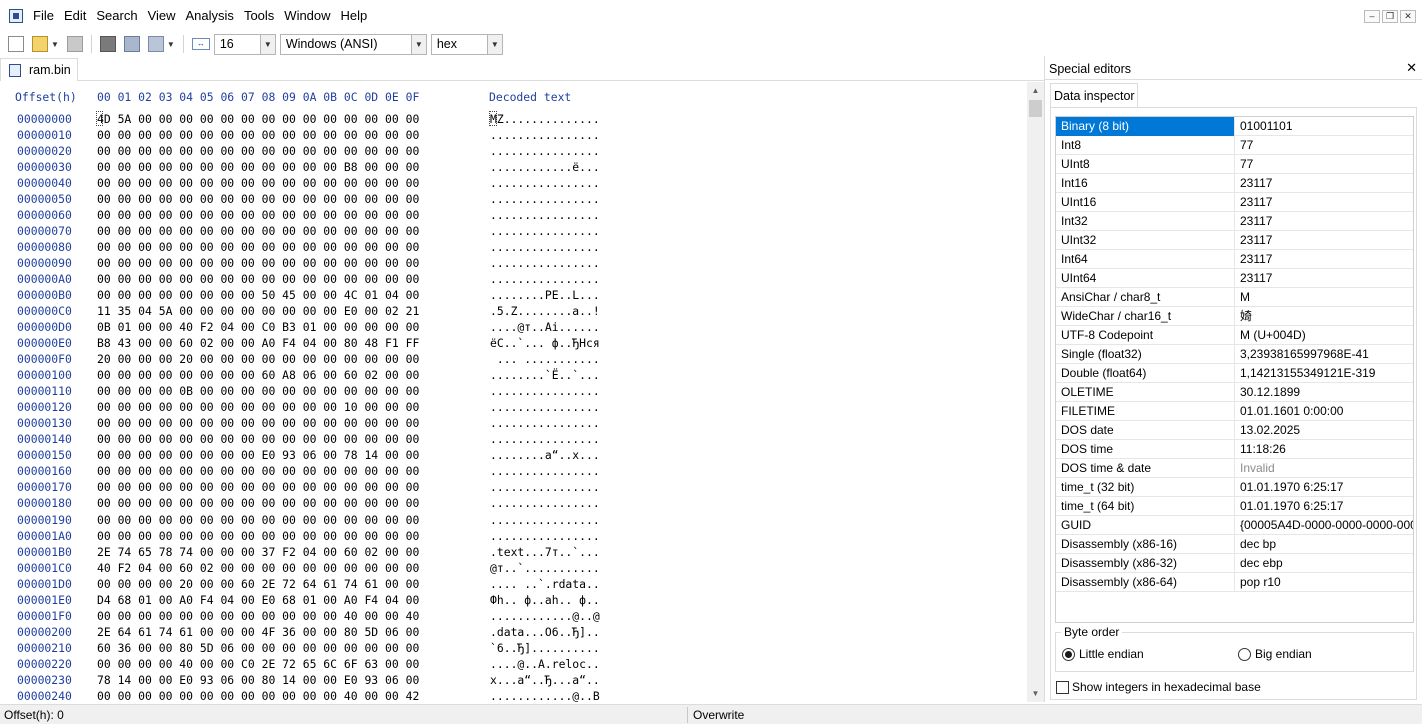  Describe the element at coordinates (1234, 259) in the screenshot. I see `inspector-row: Int64 23117` at that location.